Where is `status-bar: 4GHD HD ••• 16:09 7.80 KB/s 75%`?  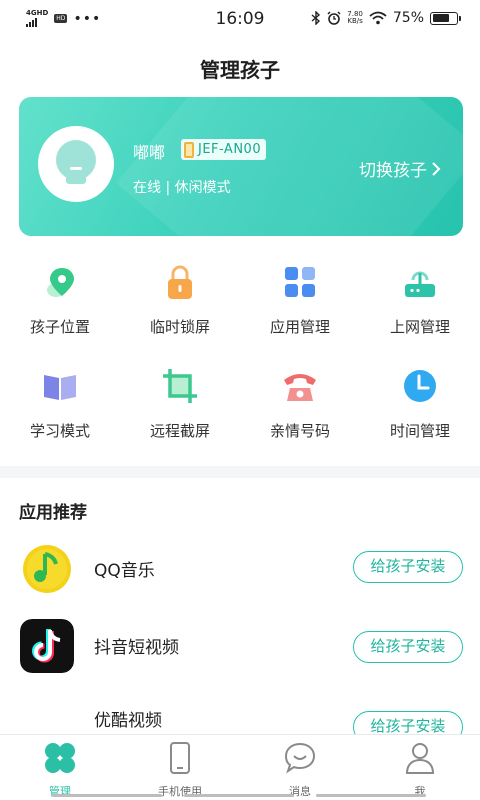
status-bar: 4GHD HD ••• 16:09 7.80 KB/s 75% is located at coordinates (240, 19).